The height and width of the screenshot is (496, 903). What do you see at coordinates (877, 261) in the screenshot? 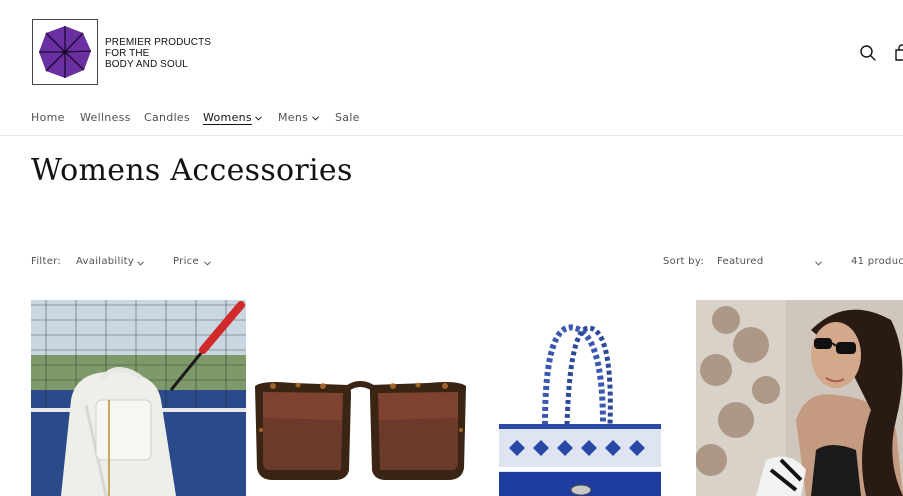
I see `product-count: 41 product` at bounding box center [877, 261].